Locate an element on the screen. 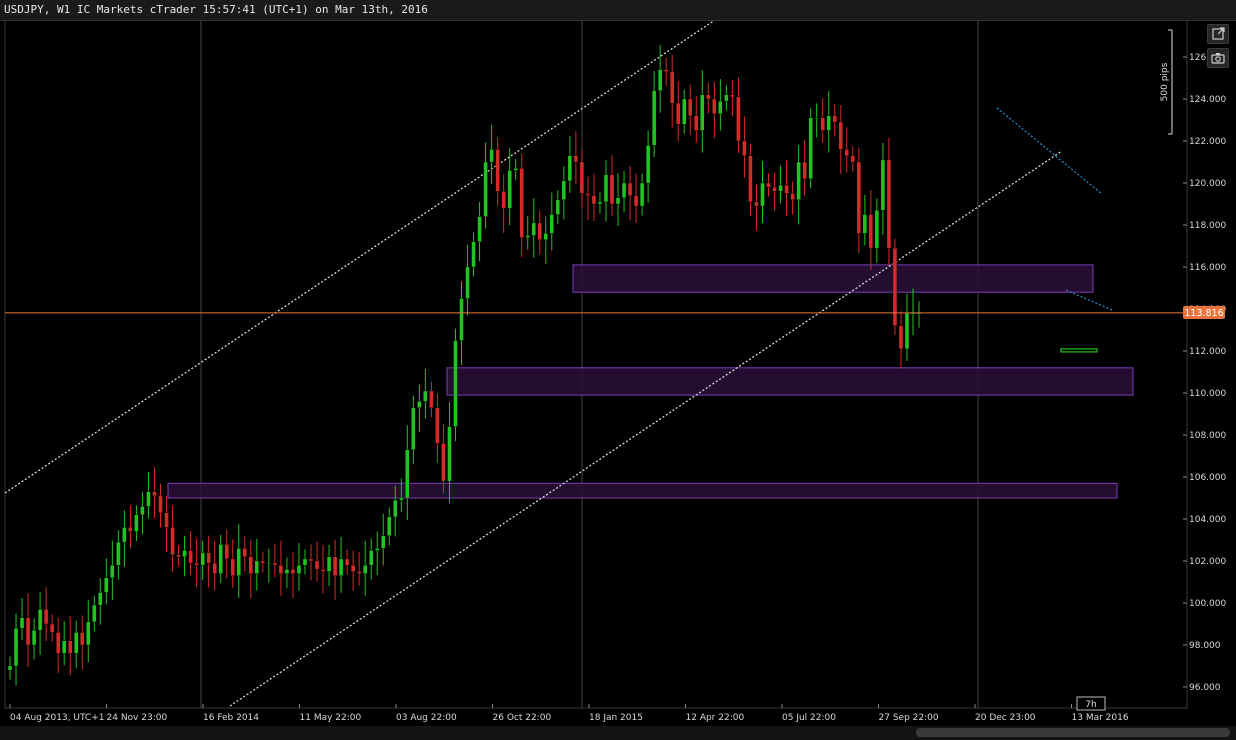 The image size is (1236, 740). scale-bar: 500 pips is located at coordinates (1166, 82).